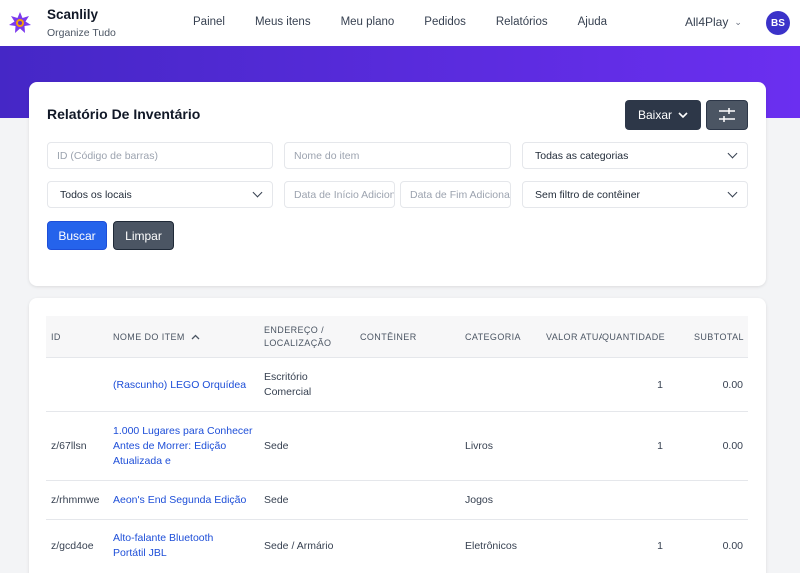  Describe the element at coordinates (81, 33) in the screenshot. I see `brand-tagline: Organize Tudo` at that location.